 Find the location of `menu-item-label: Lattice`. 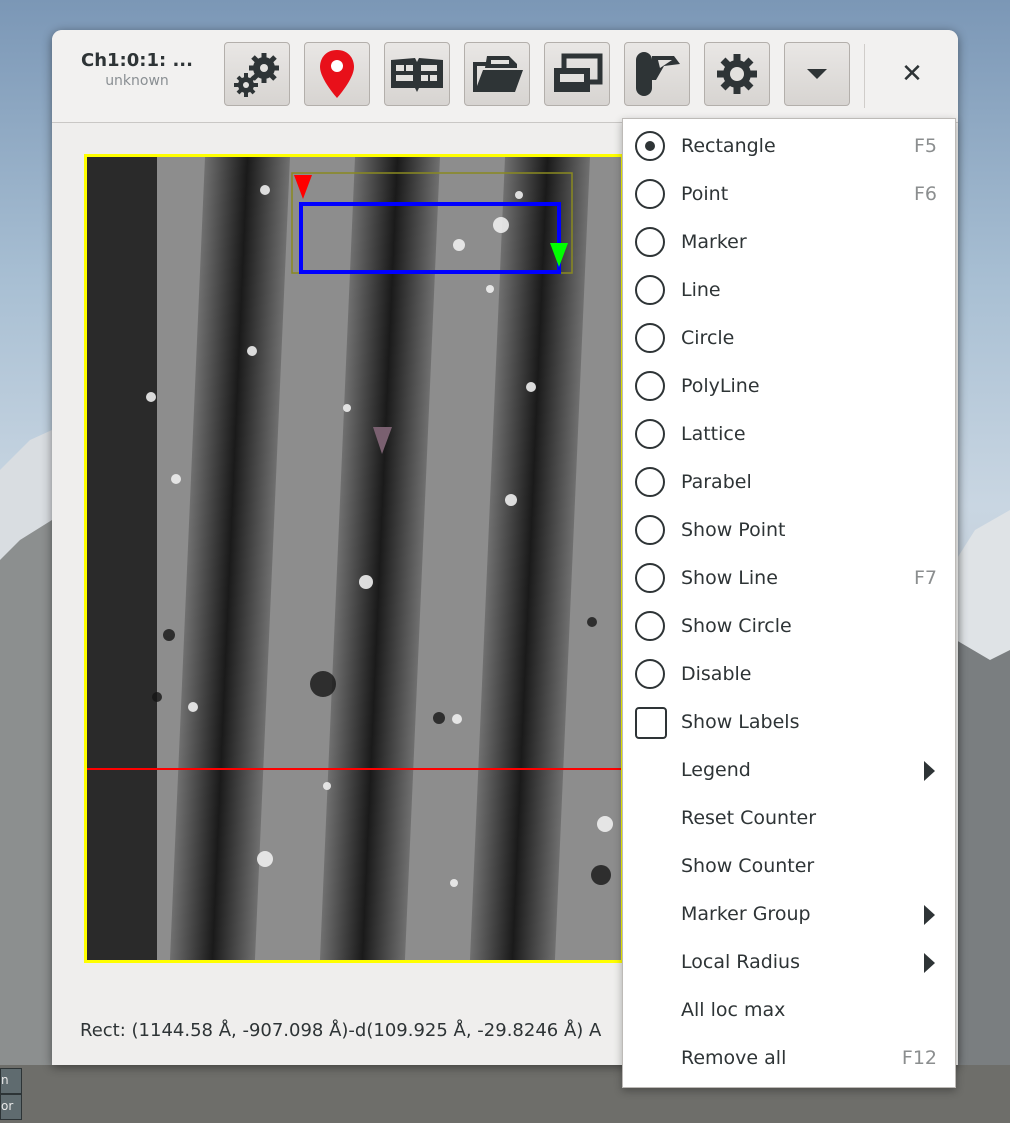

menu-item-label: Lattice is located at coordinates (713, 434).